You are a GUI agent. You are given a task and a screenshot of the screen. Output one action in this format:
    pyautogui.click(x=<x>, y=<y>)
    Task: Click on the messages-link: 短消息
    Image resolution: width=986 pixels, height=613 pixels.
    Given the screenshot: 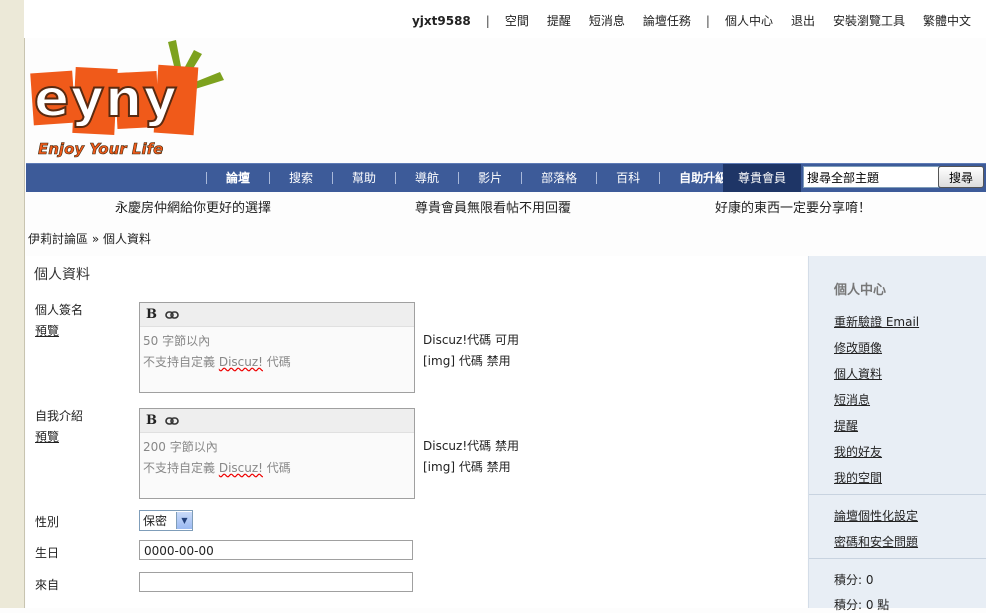 What is the action you would take?
    pyautogui.click(x=607, y=20)
    